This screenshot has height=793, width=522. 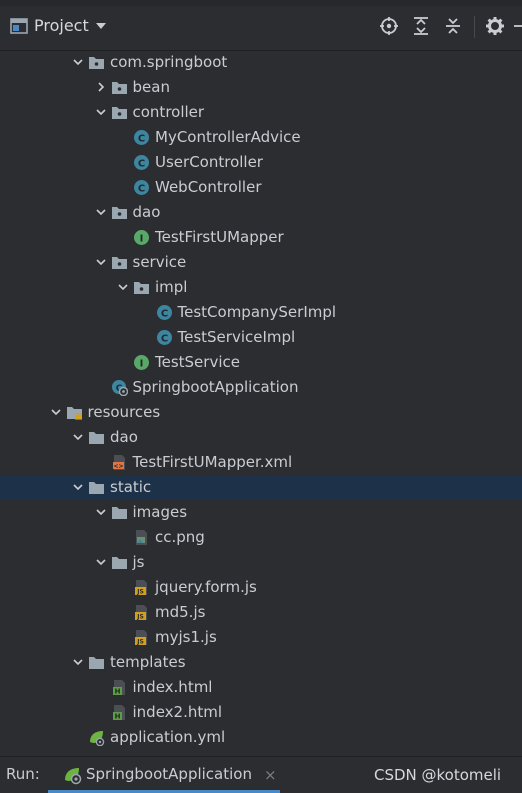 What do you see at coordinates (138, 562) in the screenshot?
I see `tree-item-label: js` at bounding box center [138, 562].